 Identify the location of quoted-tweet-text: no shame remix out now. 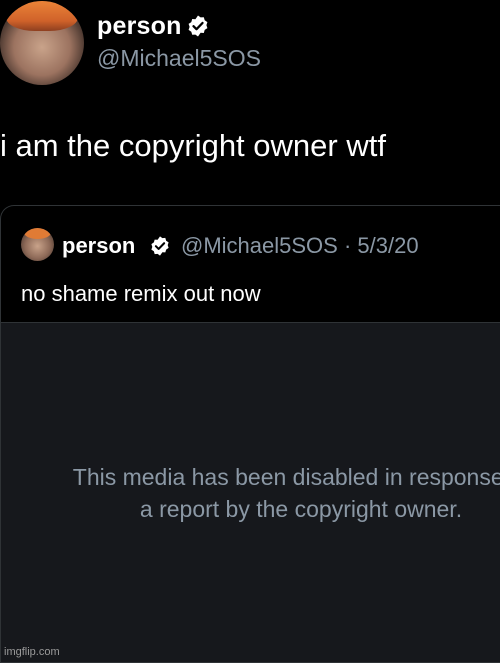
(141, 293).